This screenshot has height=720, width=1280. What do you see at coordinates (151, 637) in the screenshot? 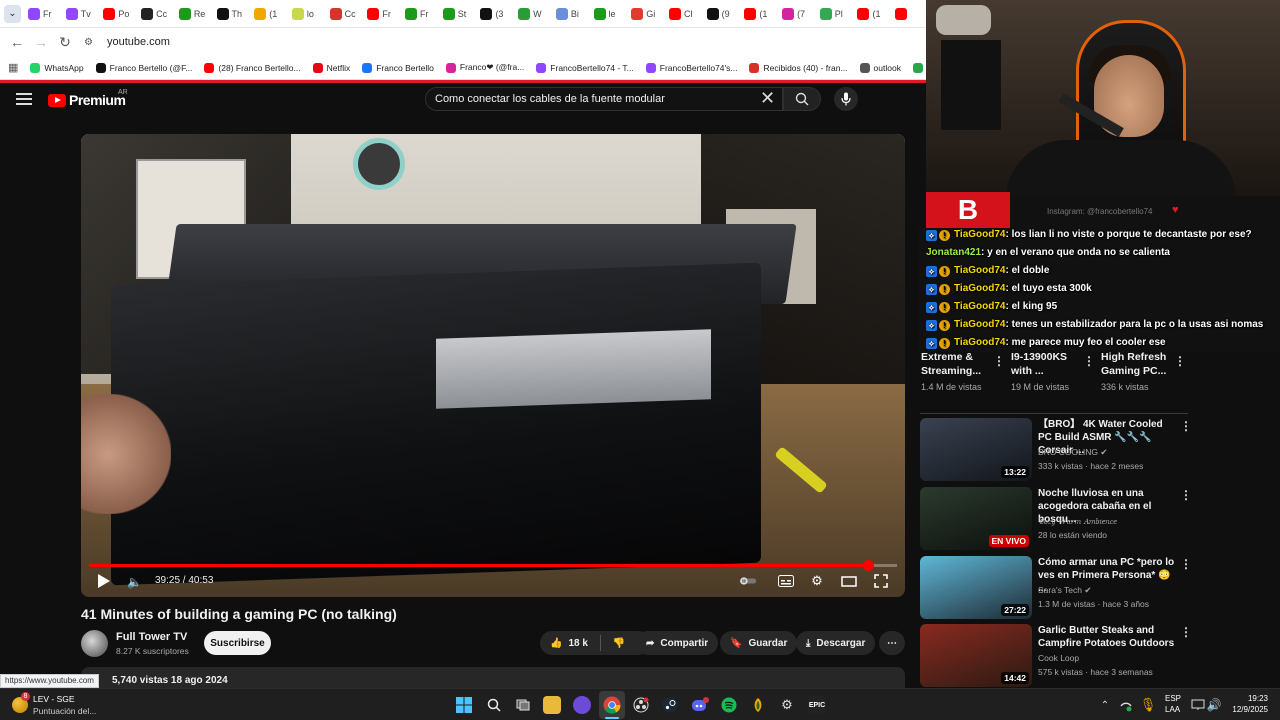
I see `channel-name: Full Tower TV` at bounding box center [151, 637].